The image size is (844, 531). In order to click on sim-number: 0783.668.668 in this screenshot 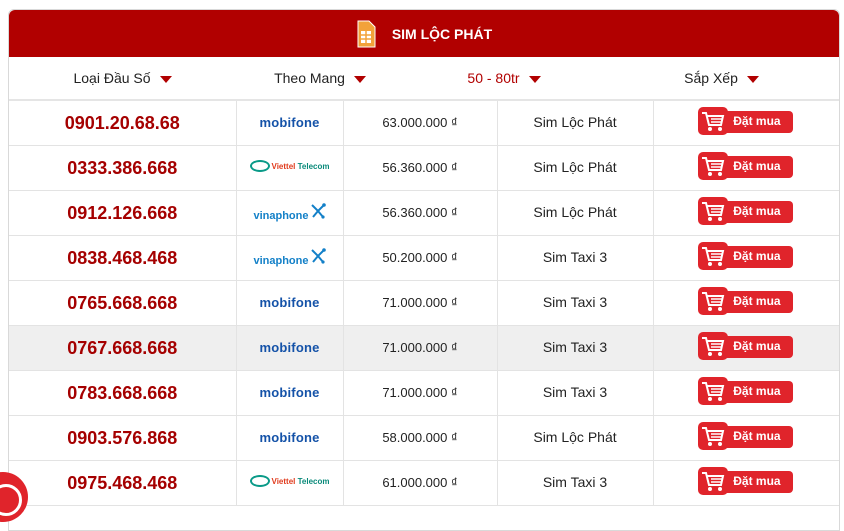, I will do `click(122, 393)`.